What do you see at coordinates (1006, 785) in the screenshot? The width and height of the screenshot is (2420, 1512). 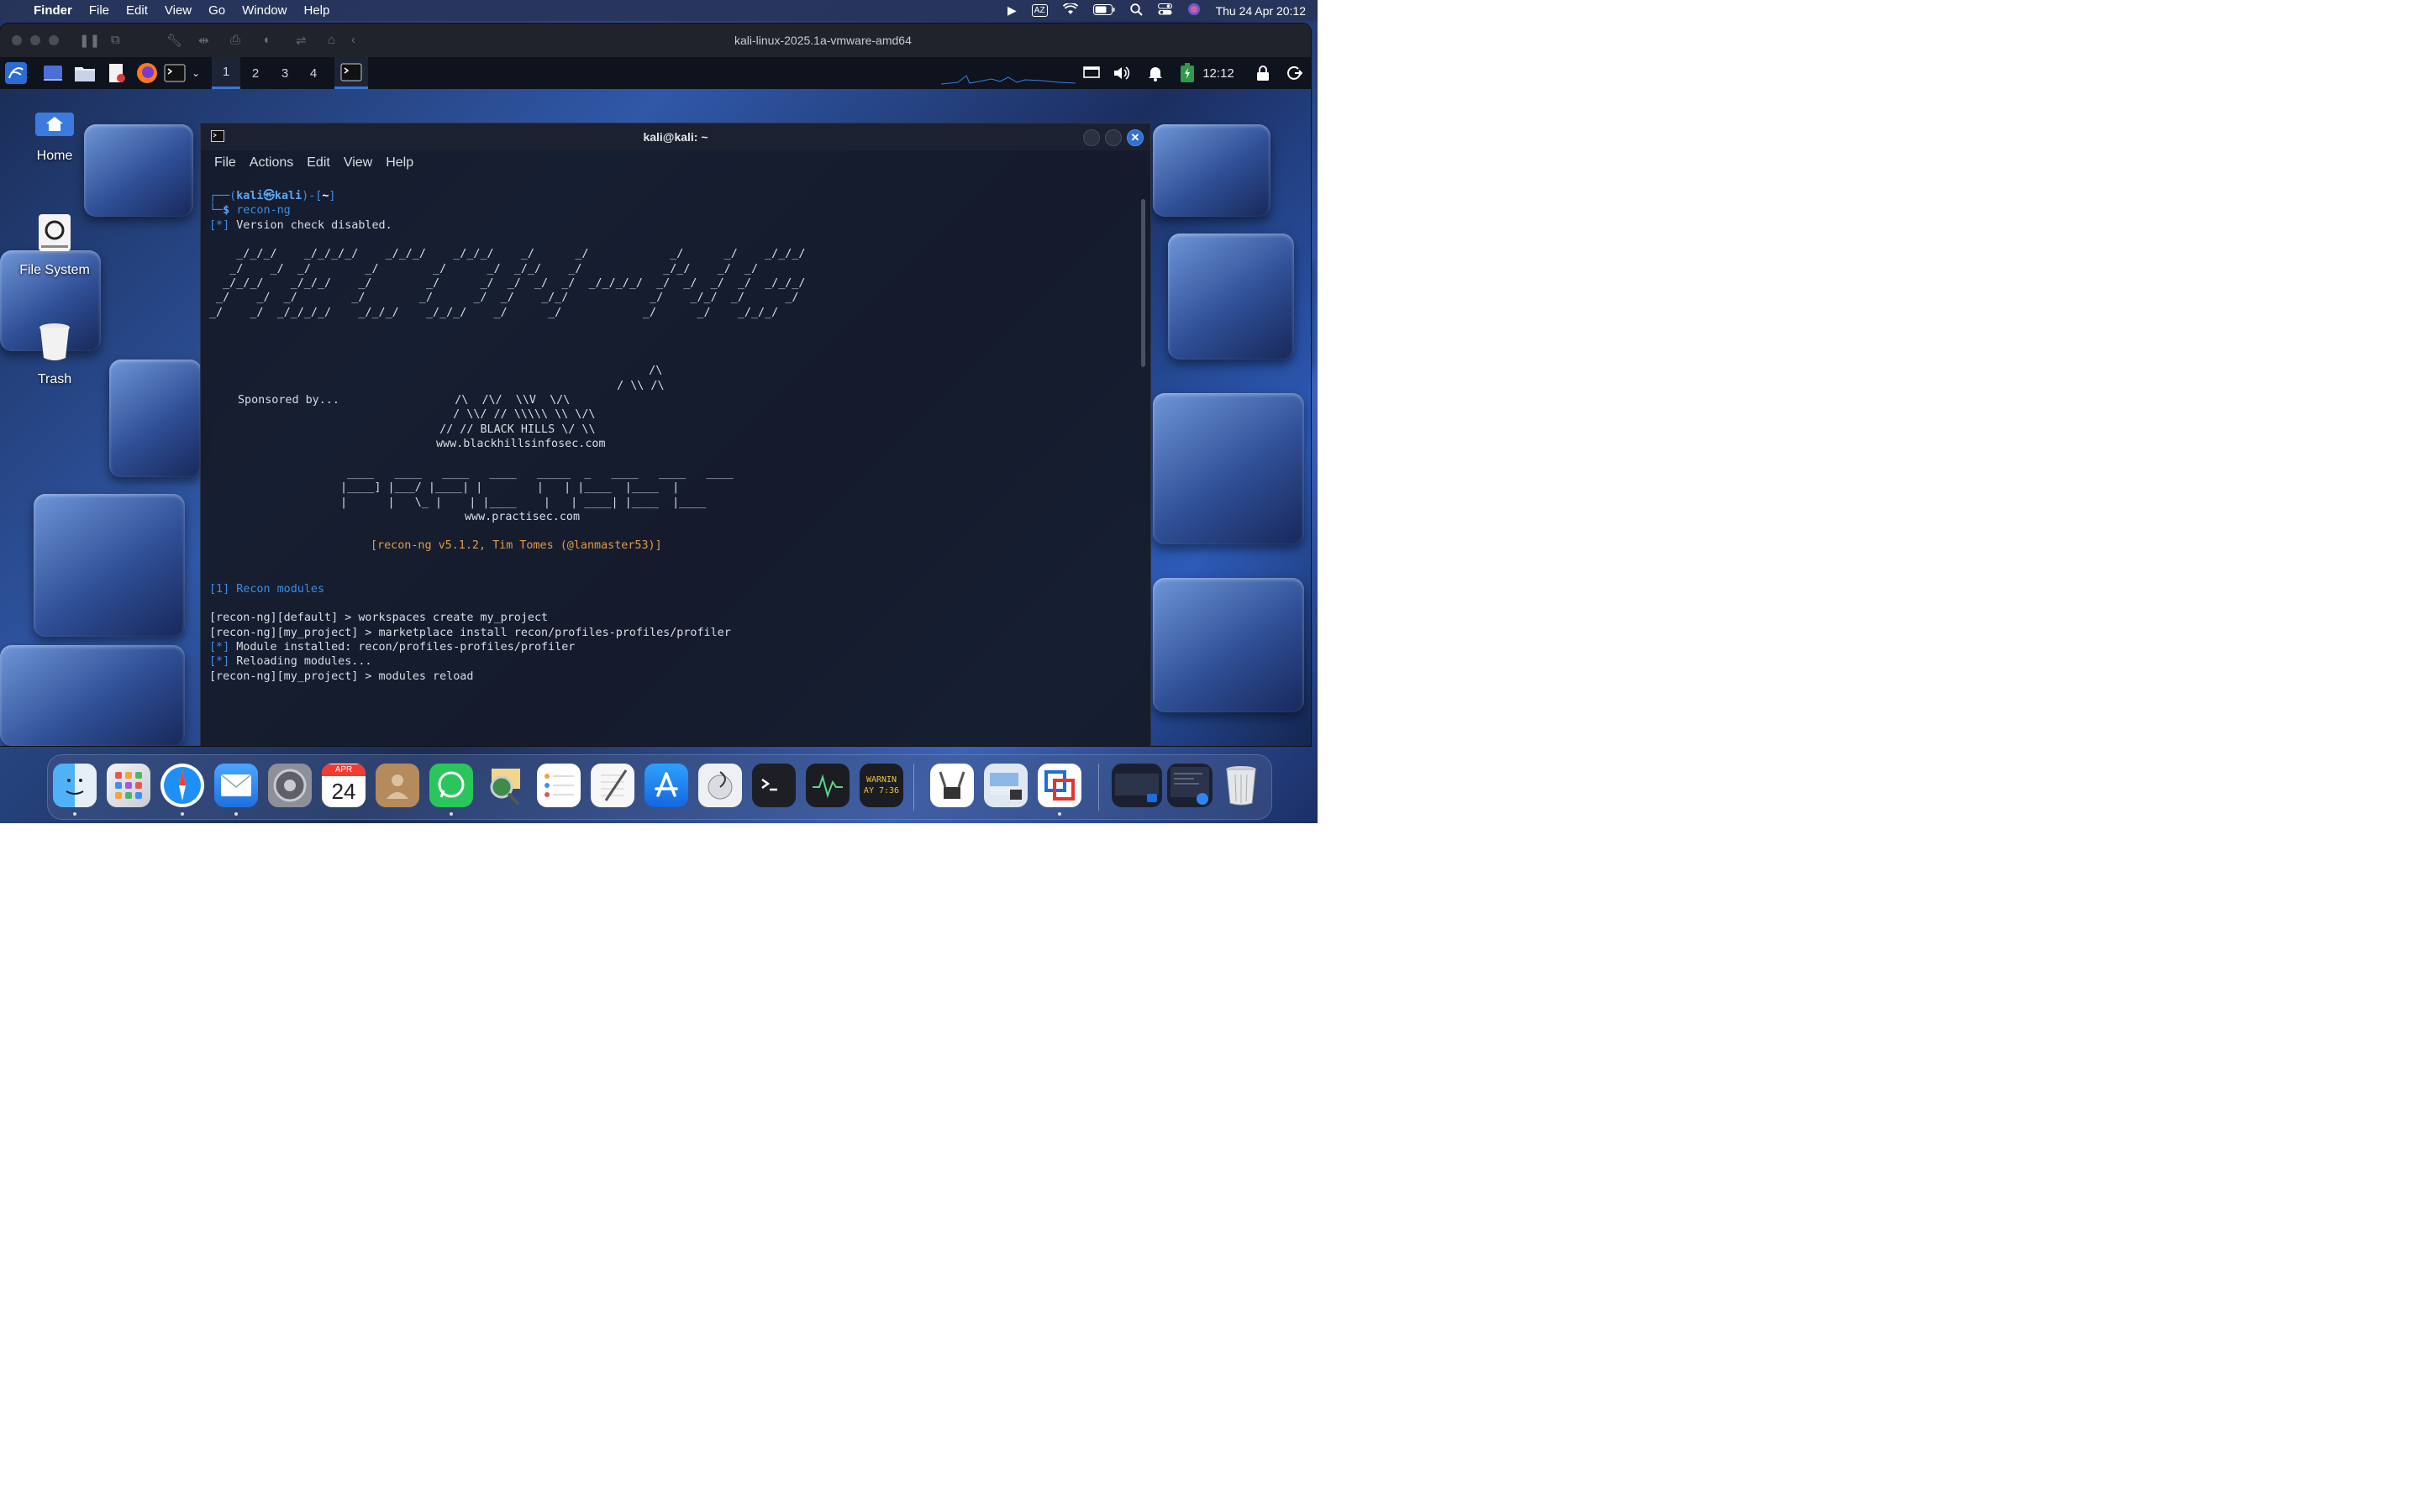 I see `preview-icon` at bounding box center [1006, 785].